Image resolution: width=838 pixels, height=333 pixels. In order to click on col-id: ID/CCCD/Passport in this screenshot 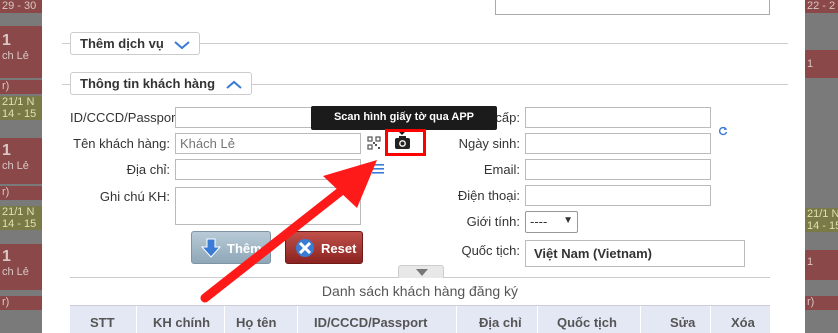, I will do `click(371, 322)`.